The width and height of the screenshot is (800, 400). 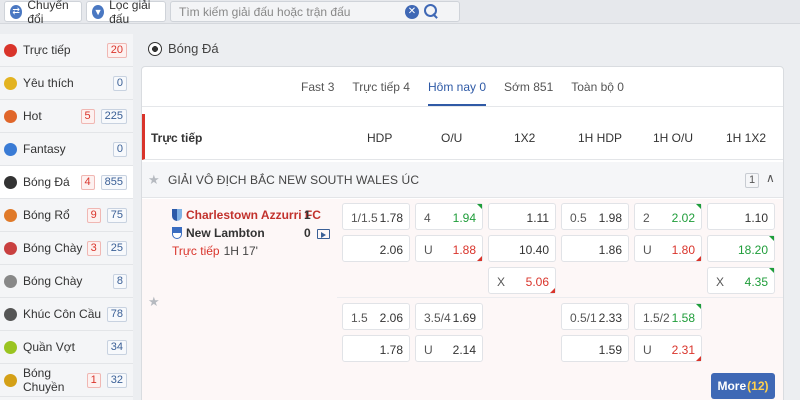 I want to click on search-icon, so click(x=431, y=11).